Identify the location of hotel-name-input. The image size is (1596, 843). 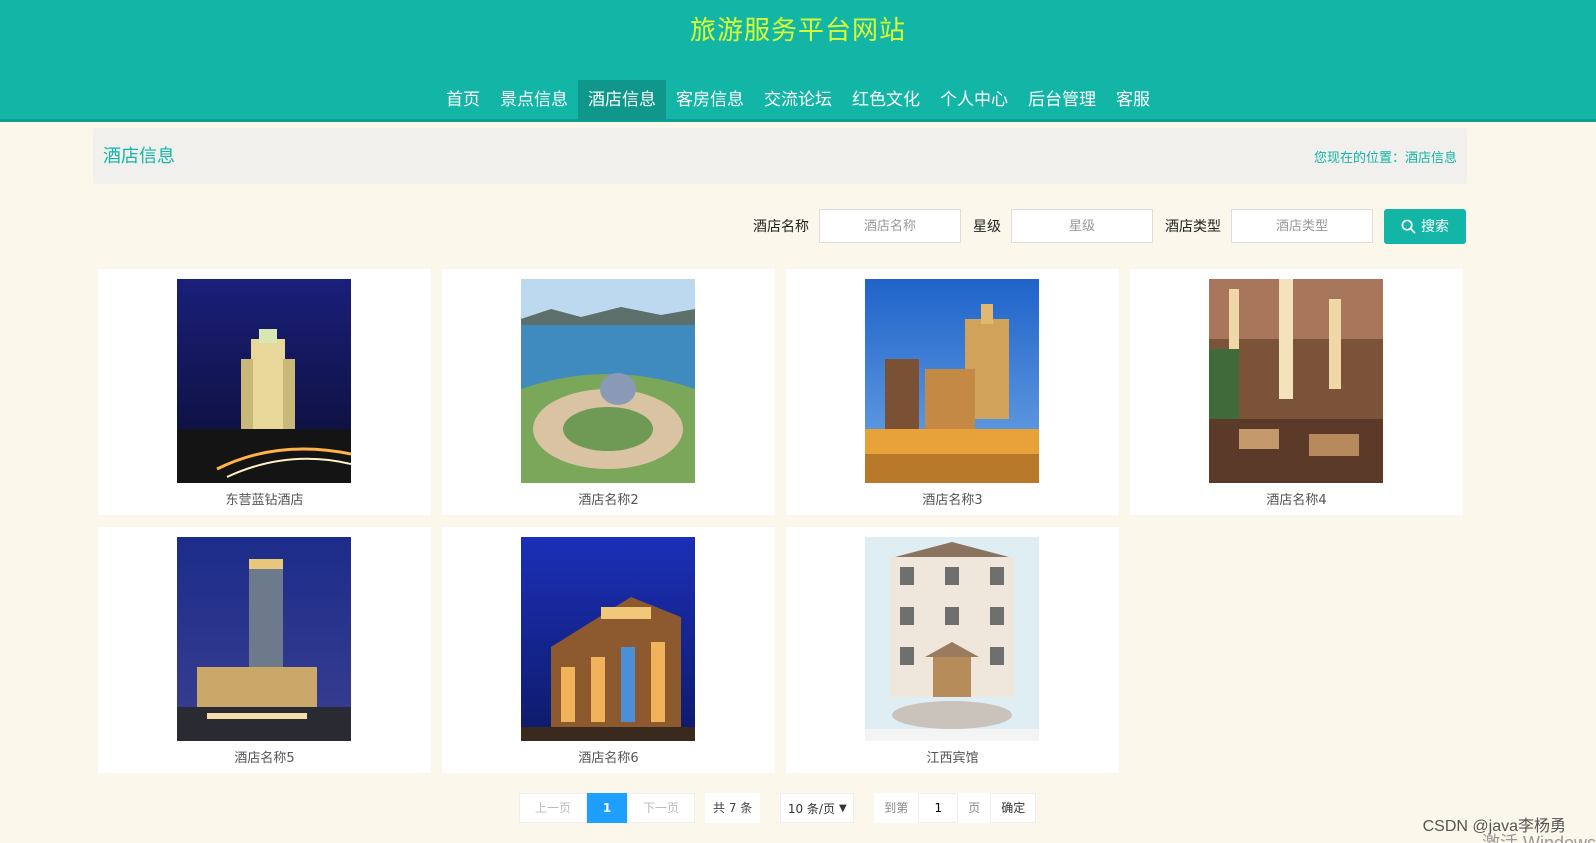
(890, 226).